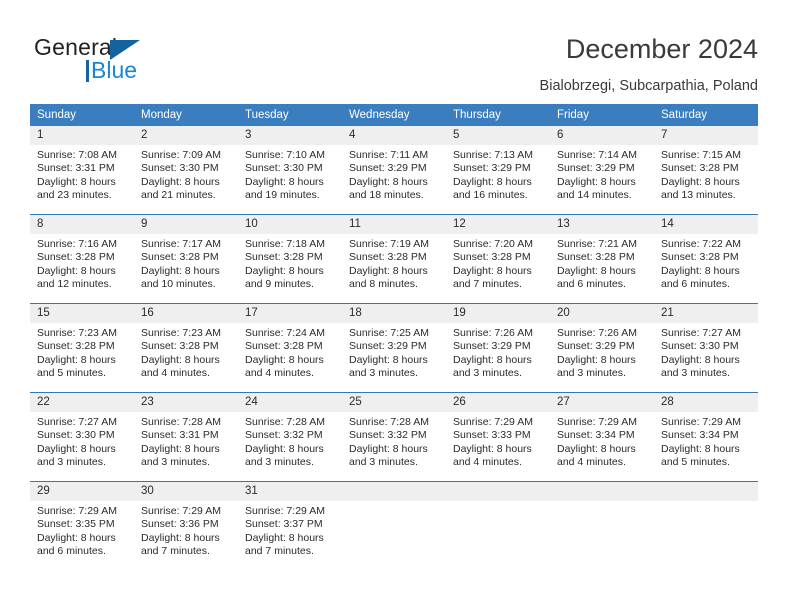 The width and height of the screenshot is (792, 612). Describe the element at coordinates (178, 284) in the screenshot. I see `daylight-text-line2: and 10 minutes.` at that location.